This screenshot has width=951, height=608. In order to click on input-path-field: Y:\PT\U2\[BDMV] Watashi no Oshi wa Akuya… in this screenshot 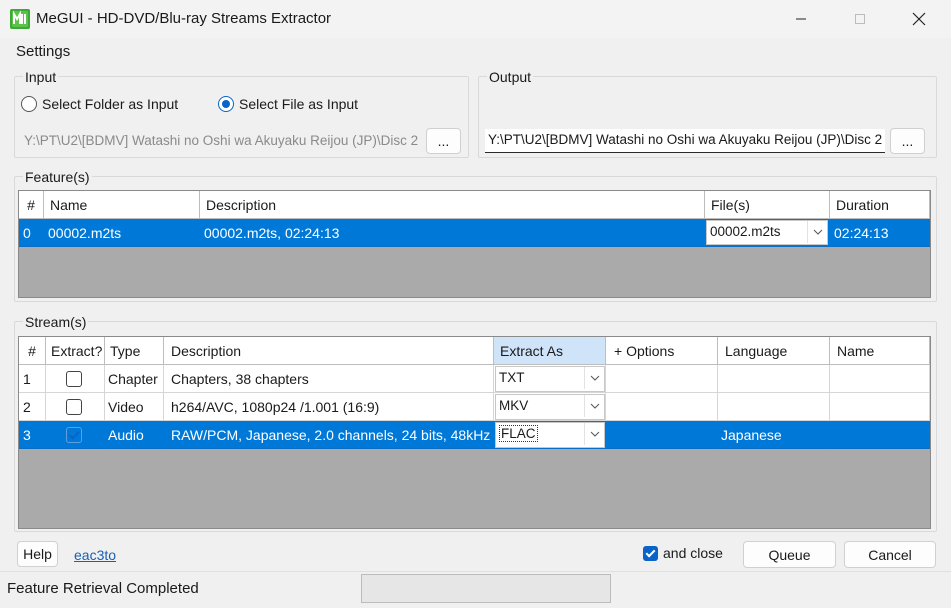, I will do `click(221, 141)`.